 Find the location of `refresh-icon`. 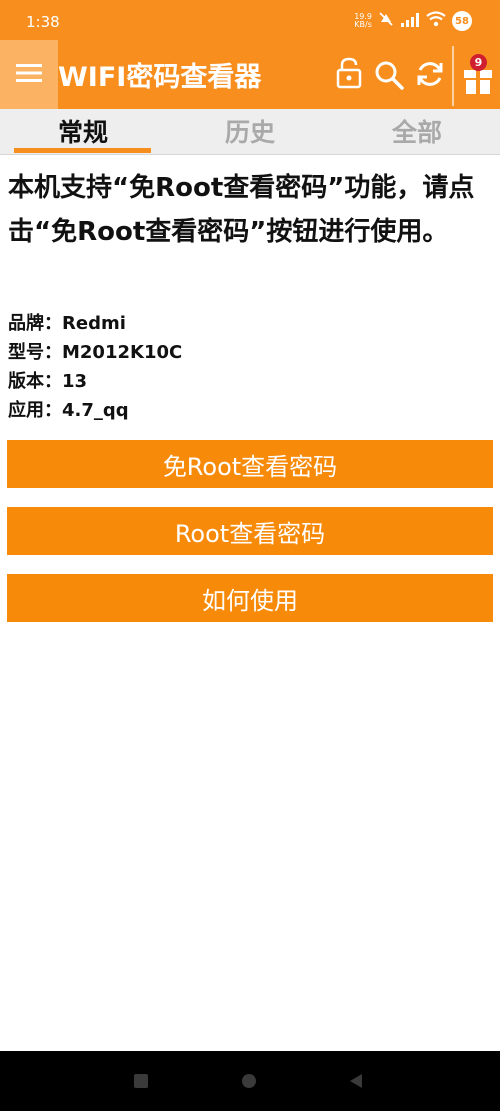

refresh-icon is located at coordinates (430, 76).